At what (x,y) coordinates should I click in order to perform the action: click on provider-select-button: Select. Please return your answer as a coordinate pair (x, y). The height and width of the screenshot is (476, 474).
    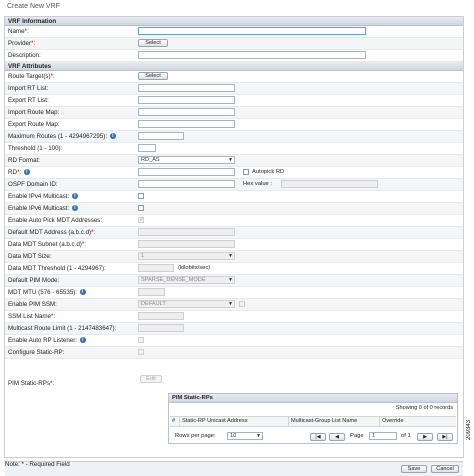
    Looking at the image, I should click on (153, 43).